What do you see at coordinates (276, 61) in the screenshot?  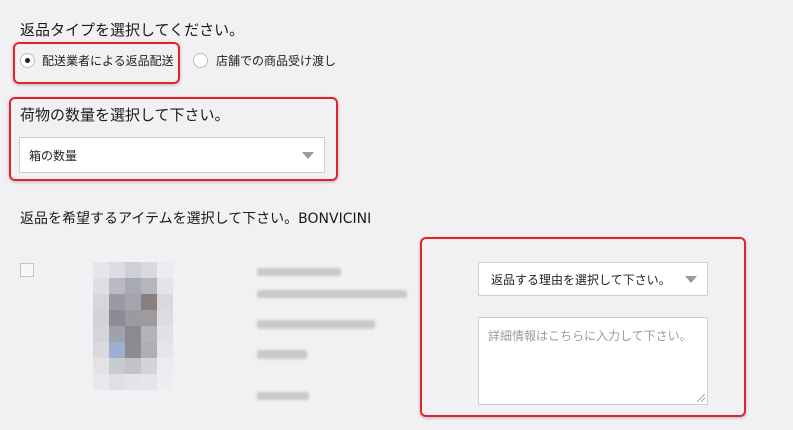 I see `radio-label-store: 店舗での商品受け渡し` at bounding box center [276, 61].